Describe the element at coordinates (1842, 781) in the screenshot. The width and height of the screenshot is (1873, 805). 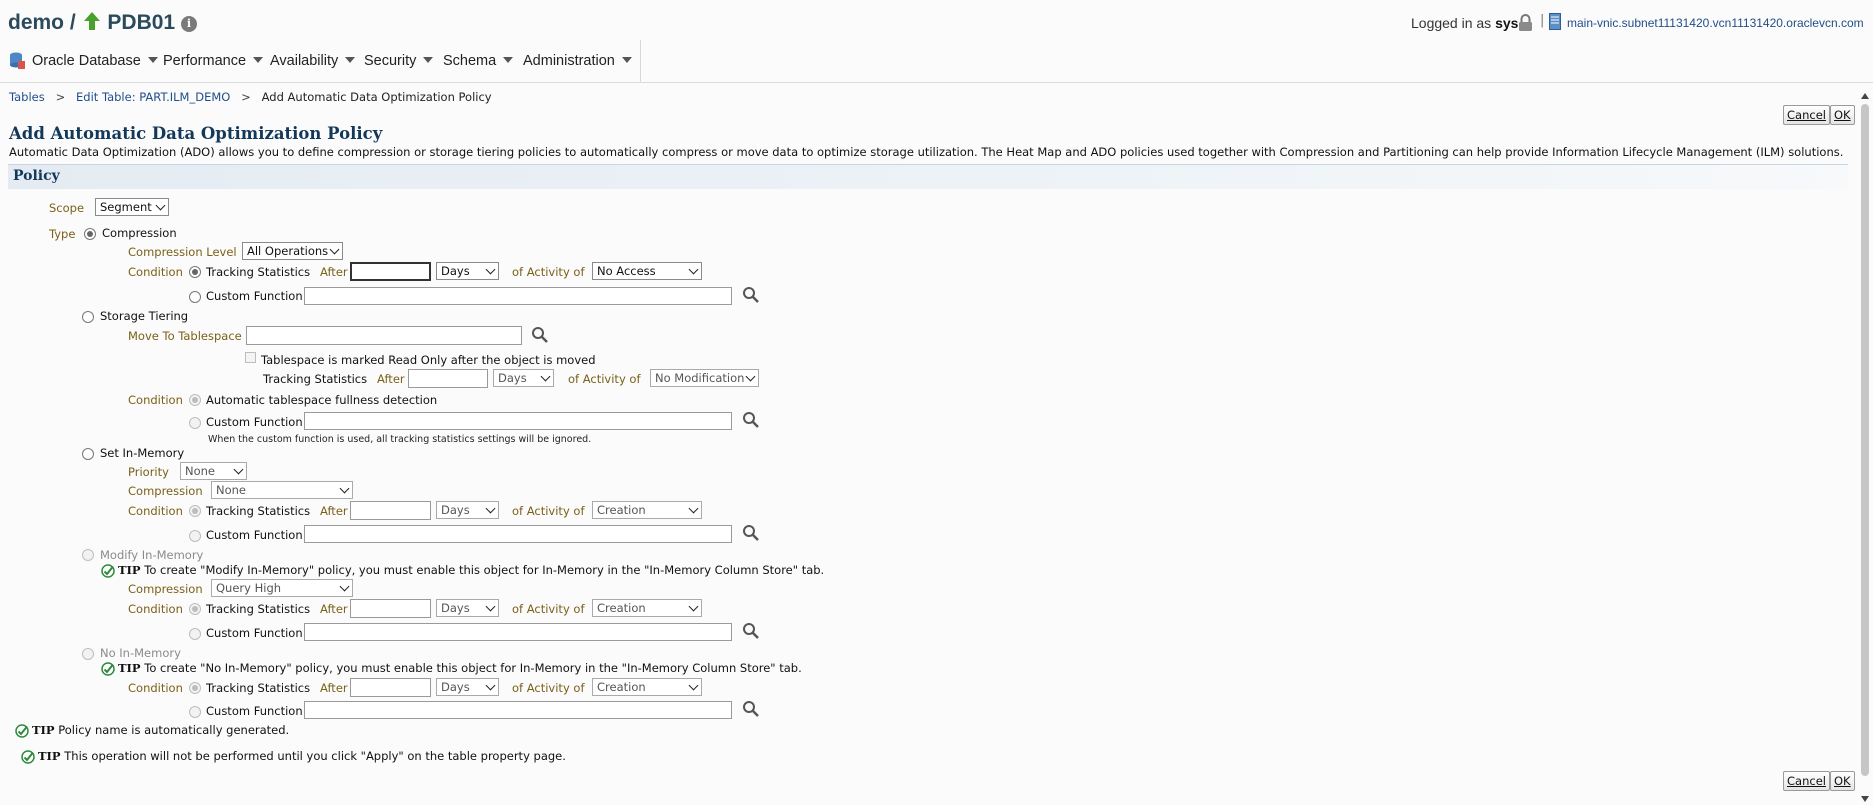
I see `ok-button-bottom: OK` at that location.